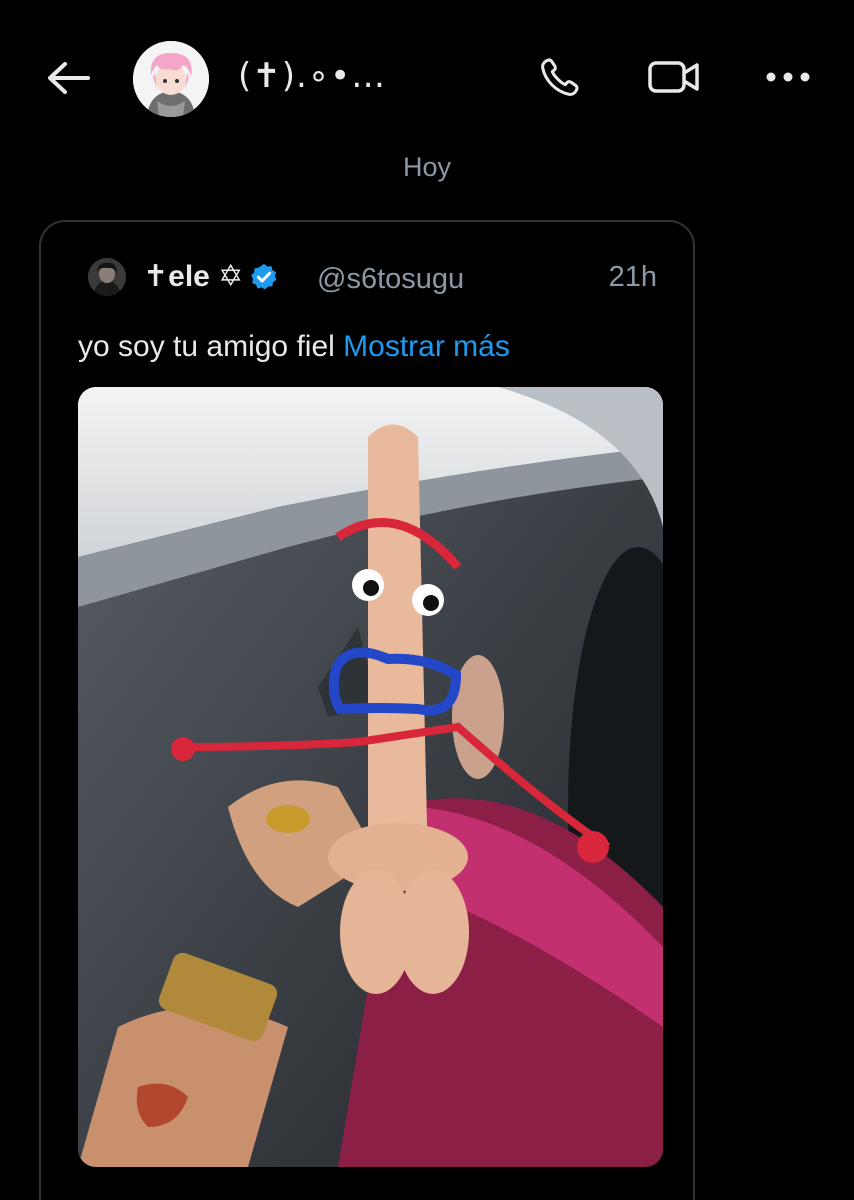  I want to click on more-horizontal-icon, so click(788, 77).